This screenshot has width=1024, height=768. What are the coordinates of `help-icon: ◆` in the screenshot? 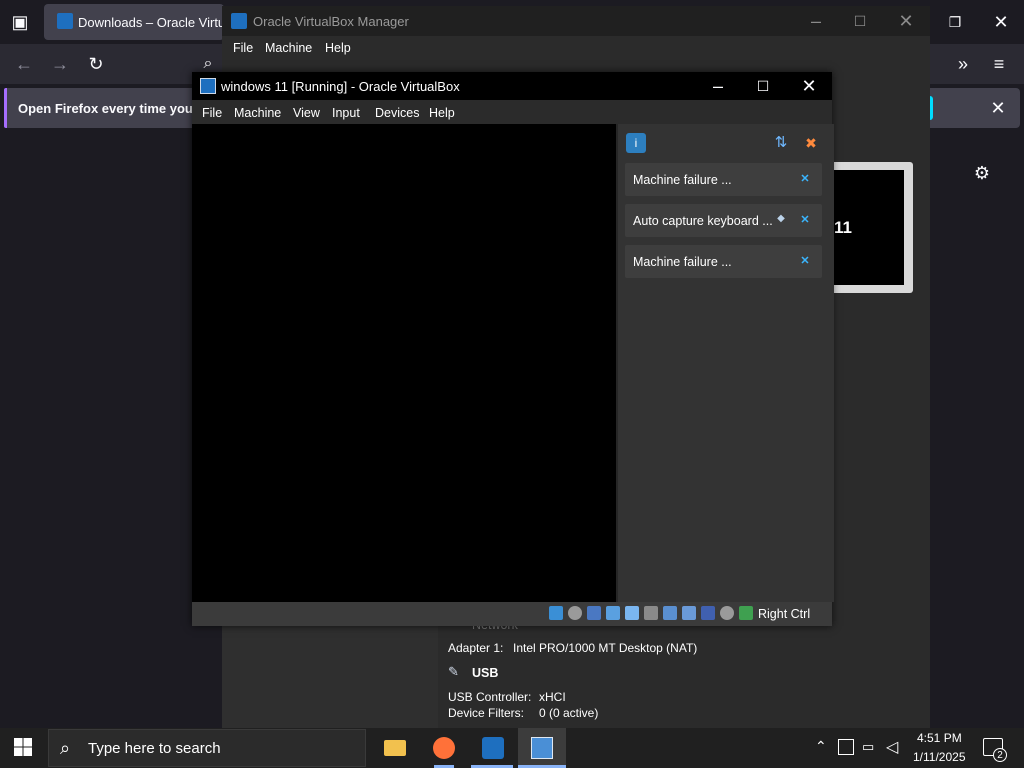 It's located at (781, 219).